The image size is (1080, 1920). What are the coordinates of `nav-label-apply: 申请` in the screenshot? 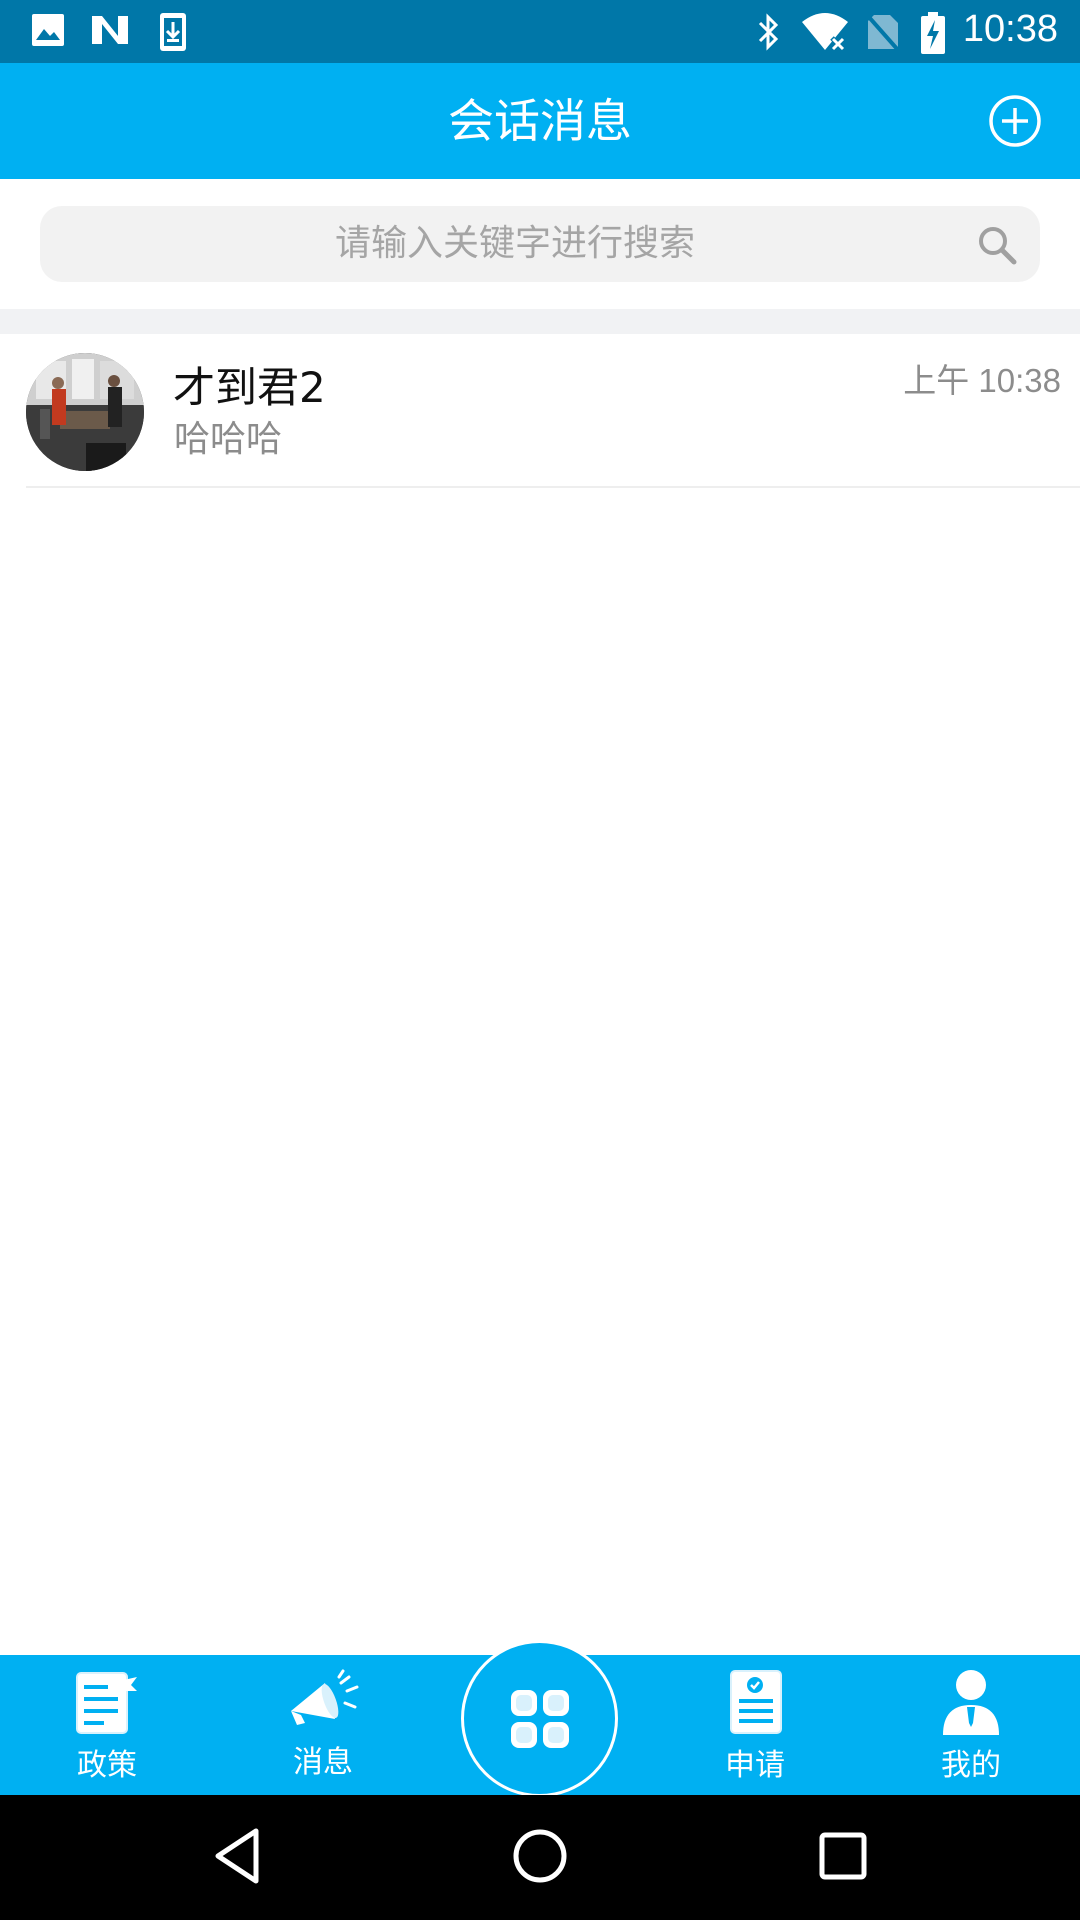 It's located at (755, 1765).